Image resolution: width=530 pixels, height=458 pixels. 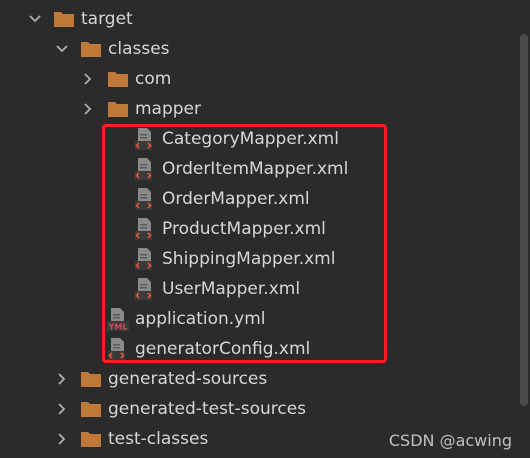 I want to click on vertical-scrollbar, so click(x=524, y=220).